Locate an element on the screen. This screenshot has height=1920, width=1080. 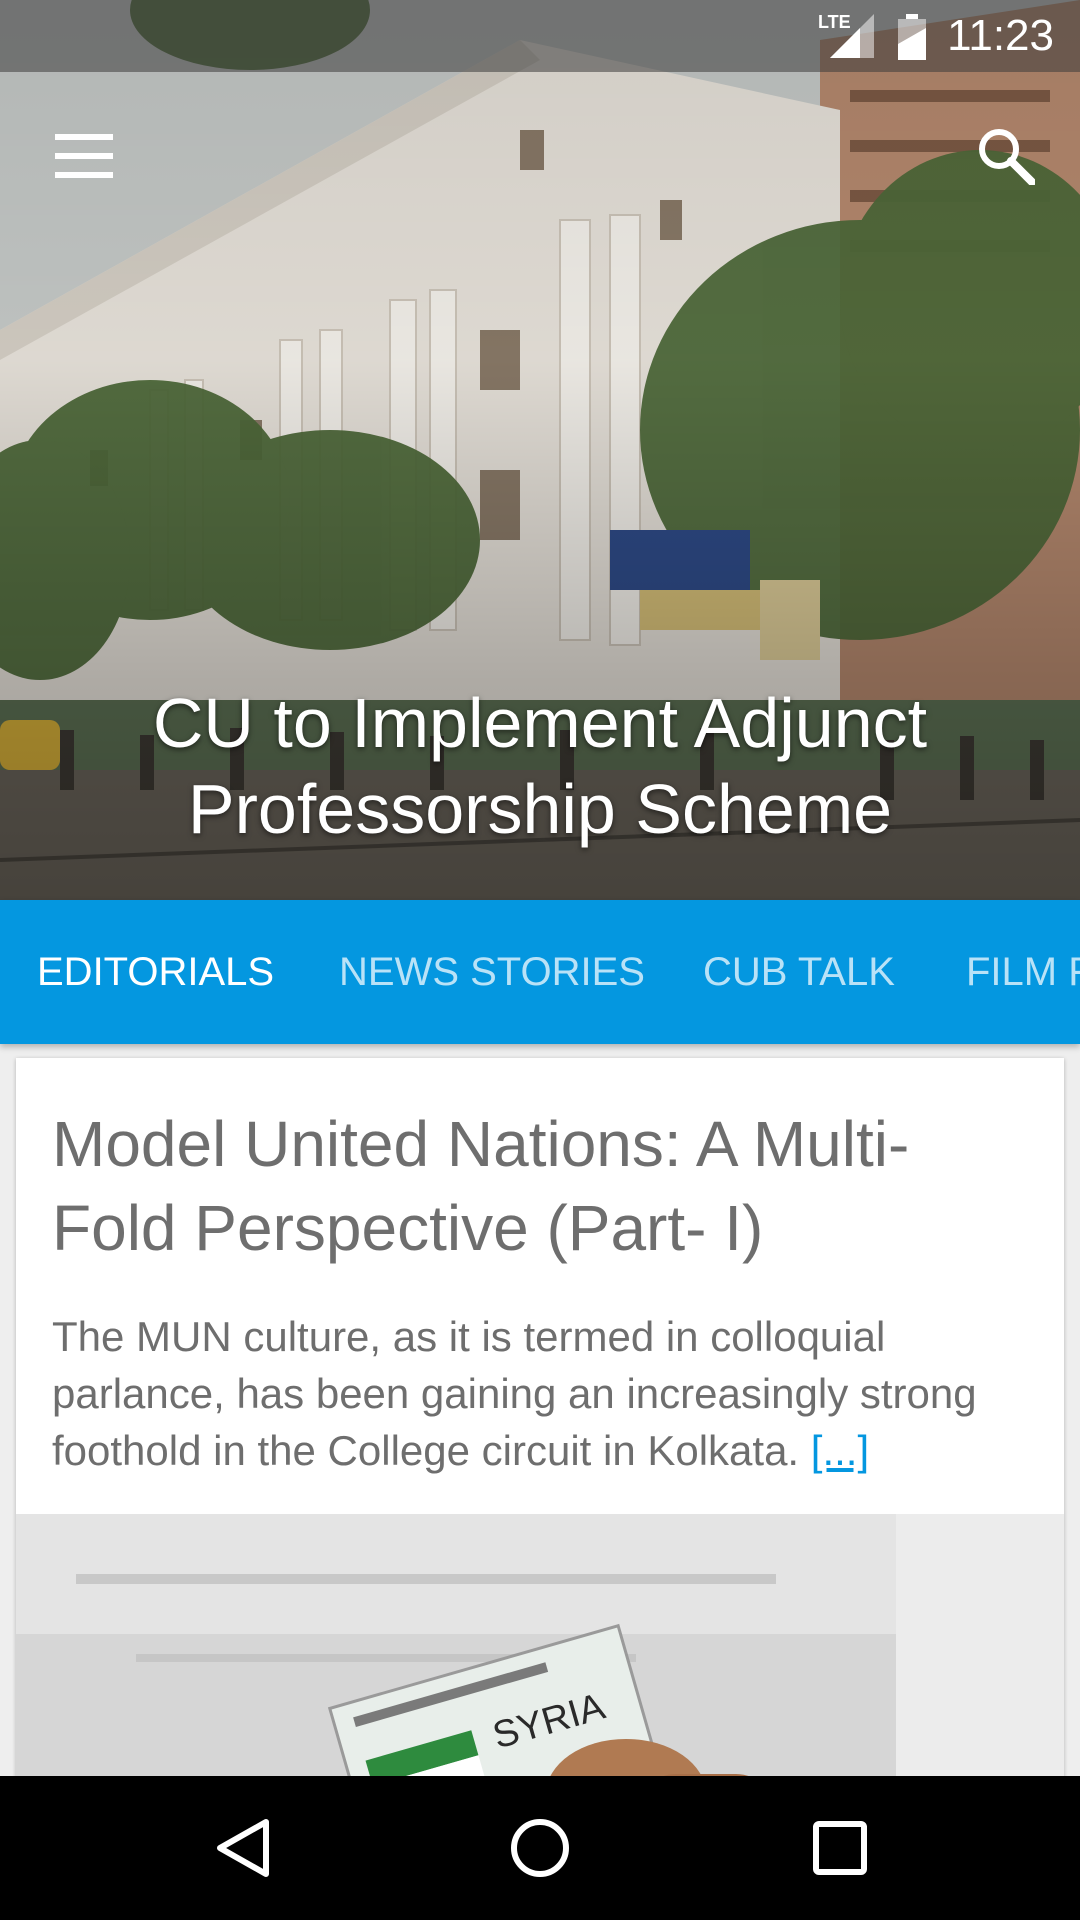
search-icon is located at coordinates (1007, 157).